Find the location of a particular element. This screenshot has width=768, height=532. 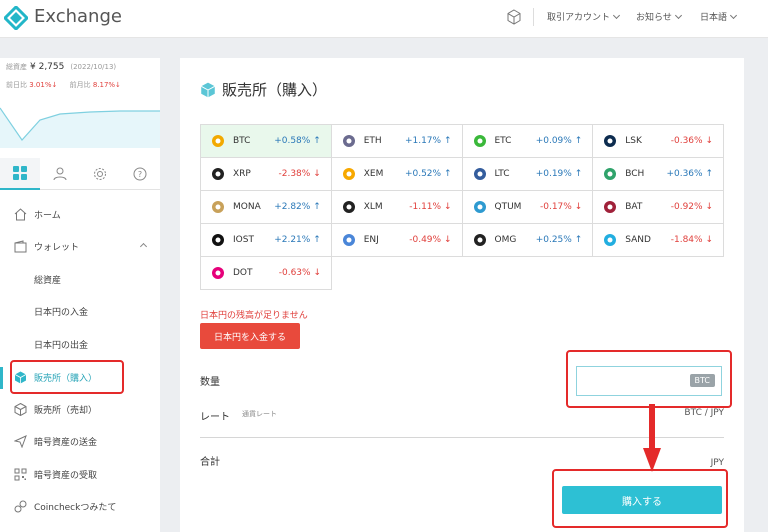

sidebar-item-wallet: ウォレット is located at coordinates (80, 246).